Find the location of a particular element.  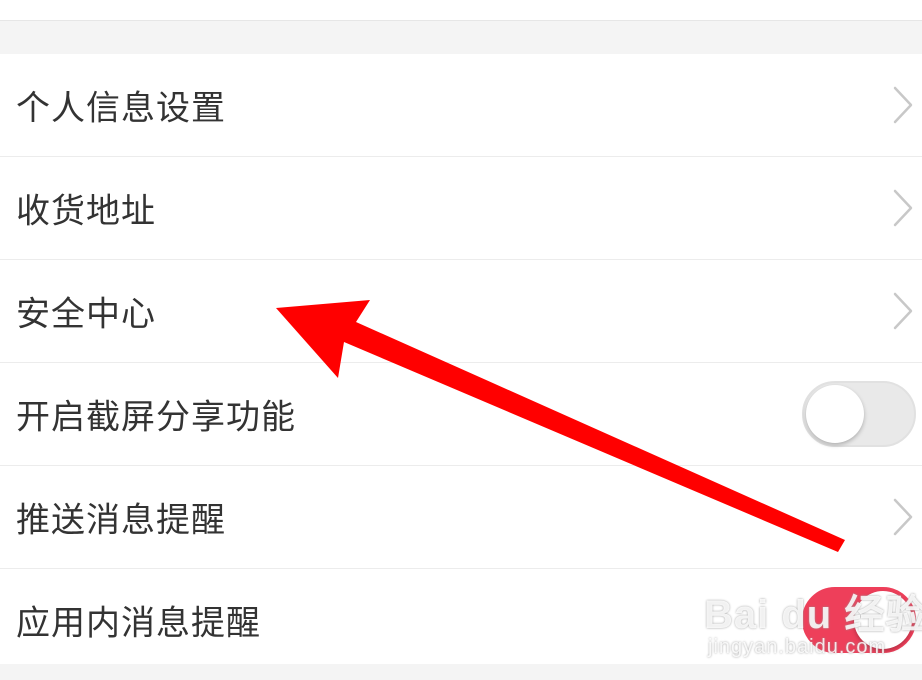

bottom-section is located at coordinates (461, 672).